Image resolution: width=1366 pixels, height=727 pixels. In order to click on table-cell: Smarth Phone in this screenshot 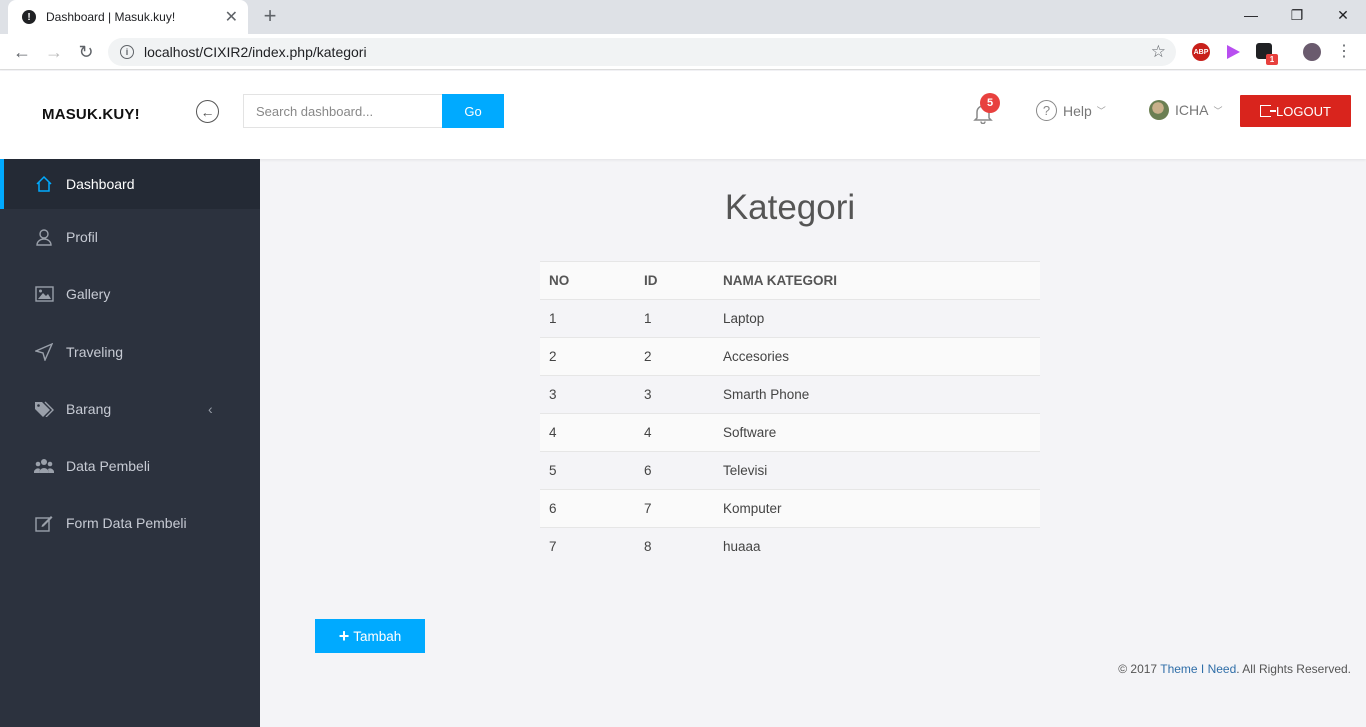, I will do `click(877, 394)`.